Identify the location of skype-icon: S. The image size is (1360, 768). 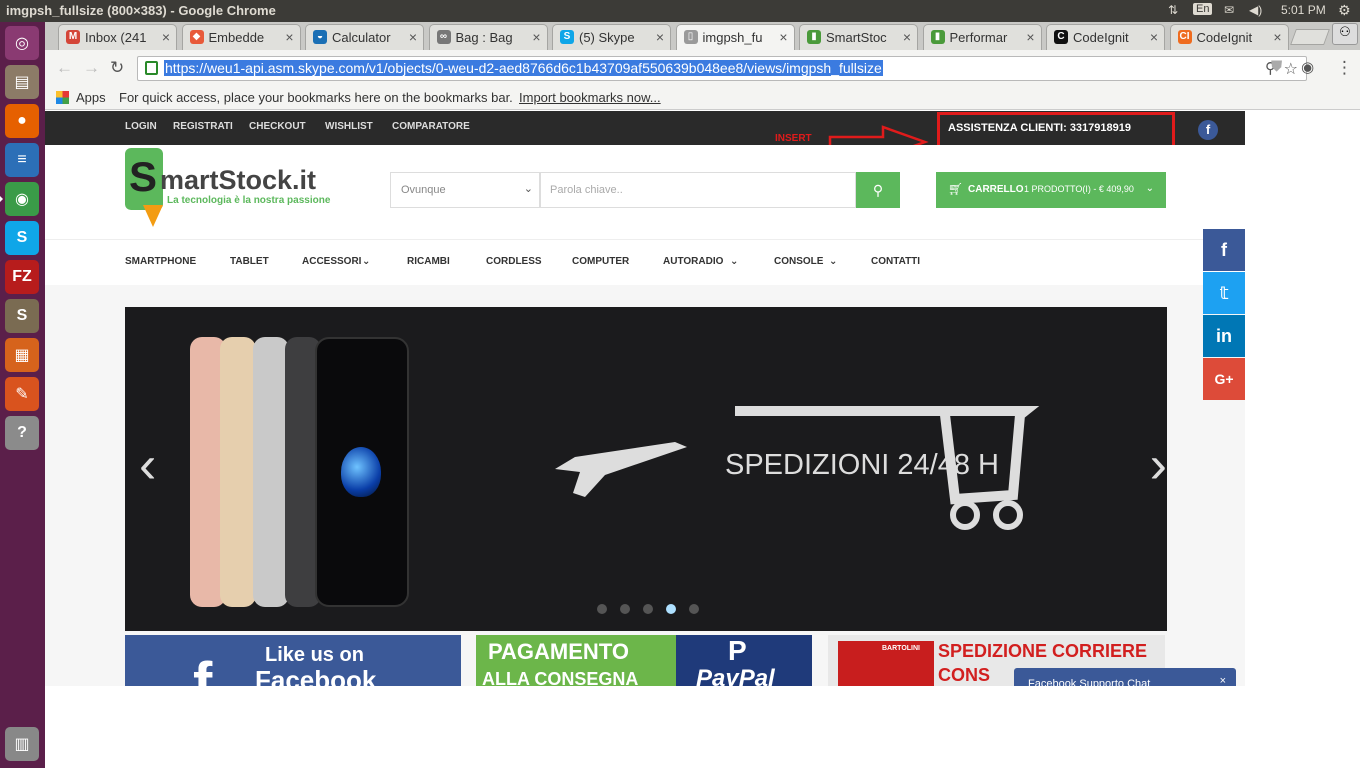
(22, 238).